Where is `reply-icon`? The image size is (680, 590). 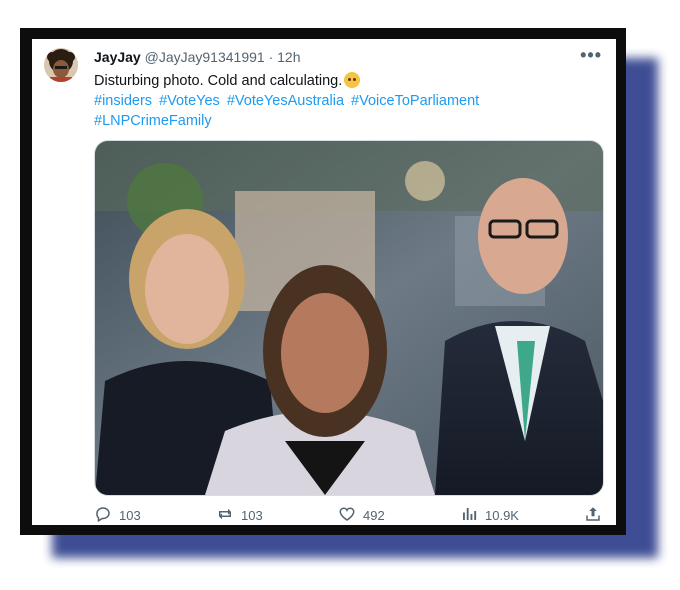 reply-icon is located at coordinates (103, 515).